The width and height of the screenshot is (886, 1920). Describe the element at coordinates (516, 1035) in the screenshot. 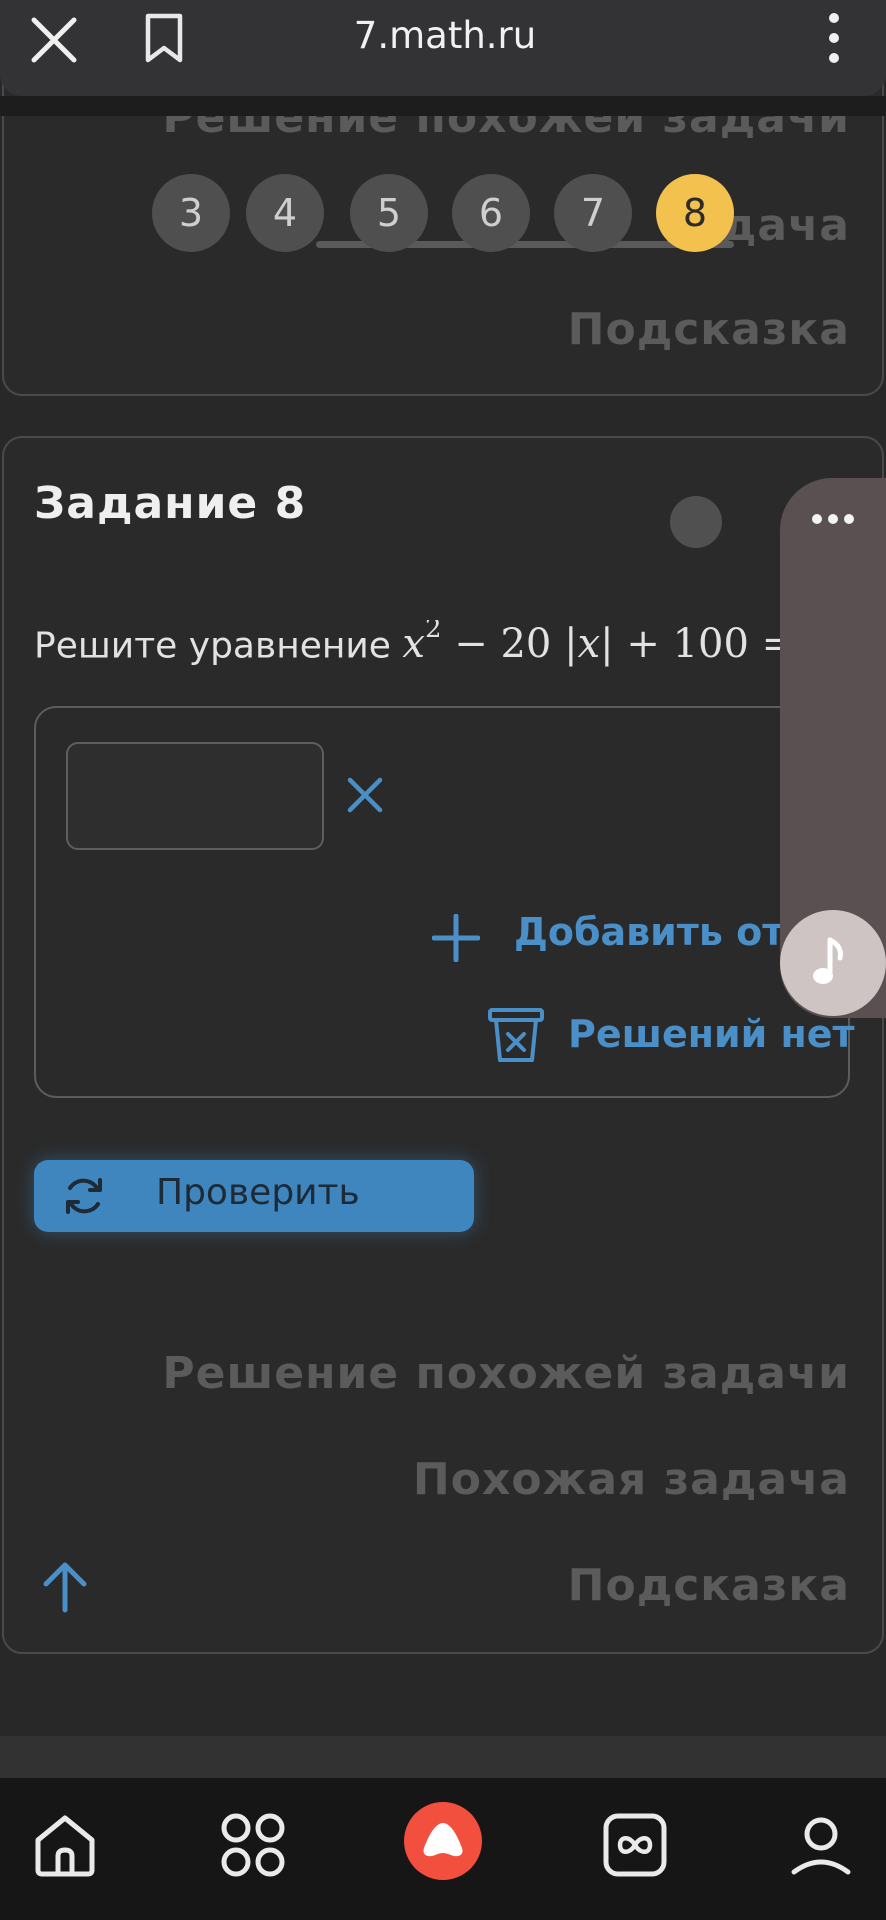

I see `trash-x-icon` at that location.